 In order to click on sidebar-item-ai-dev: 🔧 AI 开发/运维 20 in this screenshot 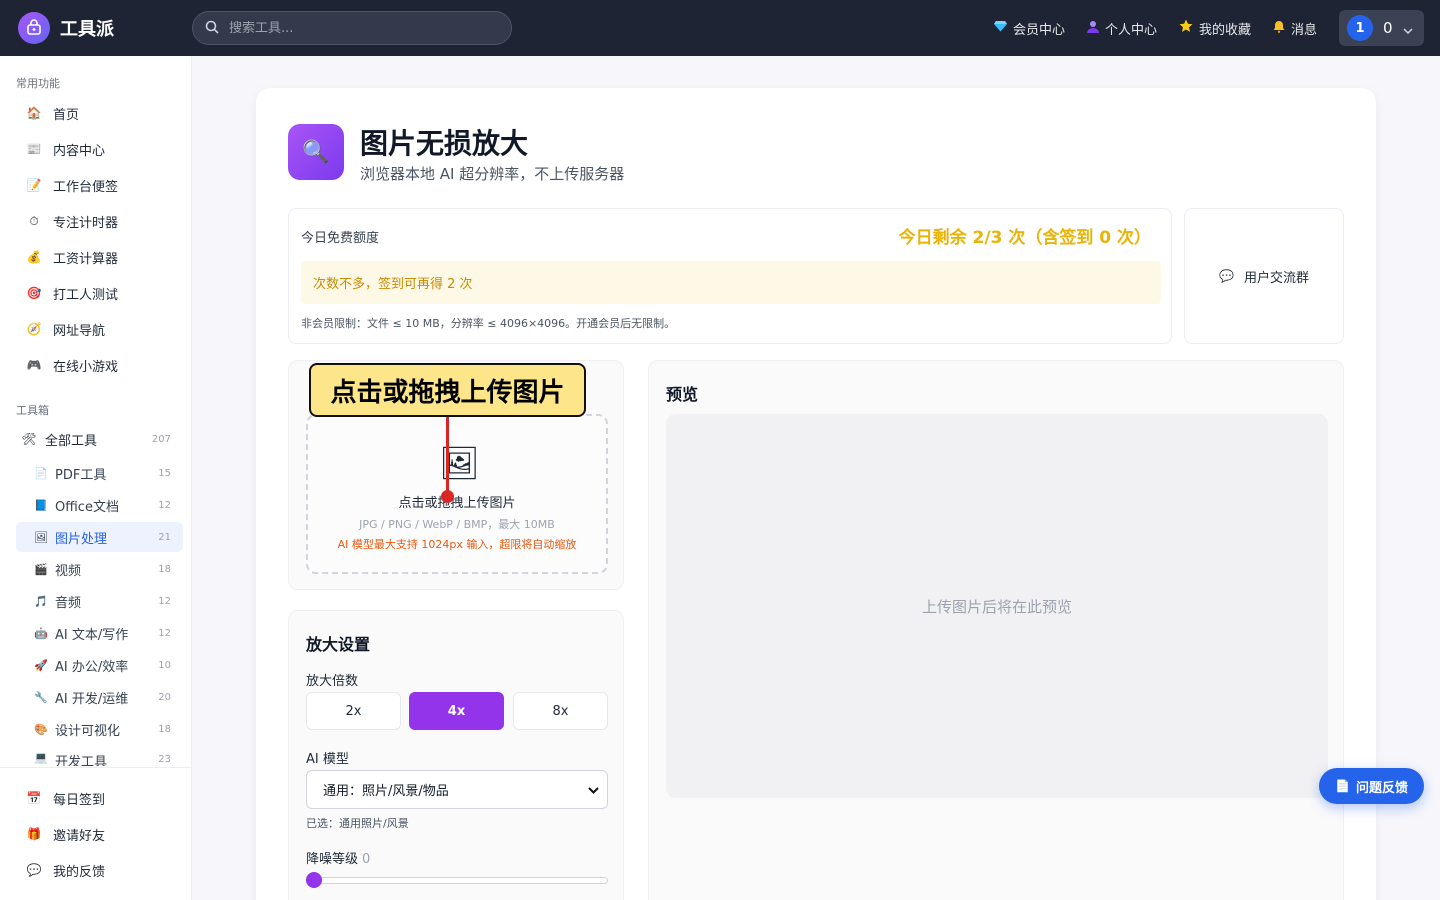, I will do `click(99, 697)`.